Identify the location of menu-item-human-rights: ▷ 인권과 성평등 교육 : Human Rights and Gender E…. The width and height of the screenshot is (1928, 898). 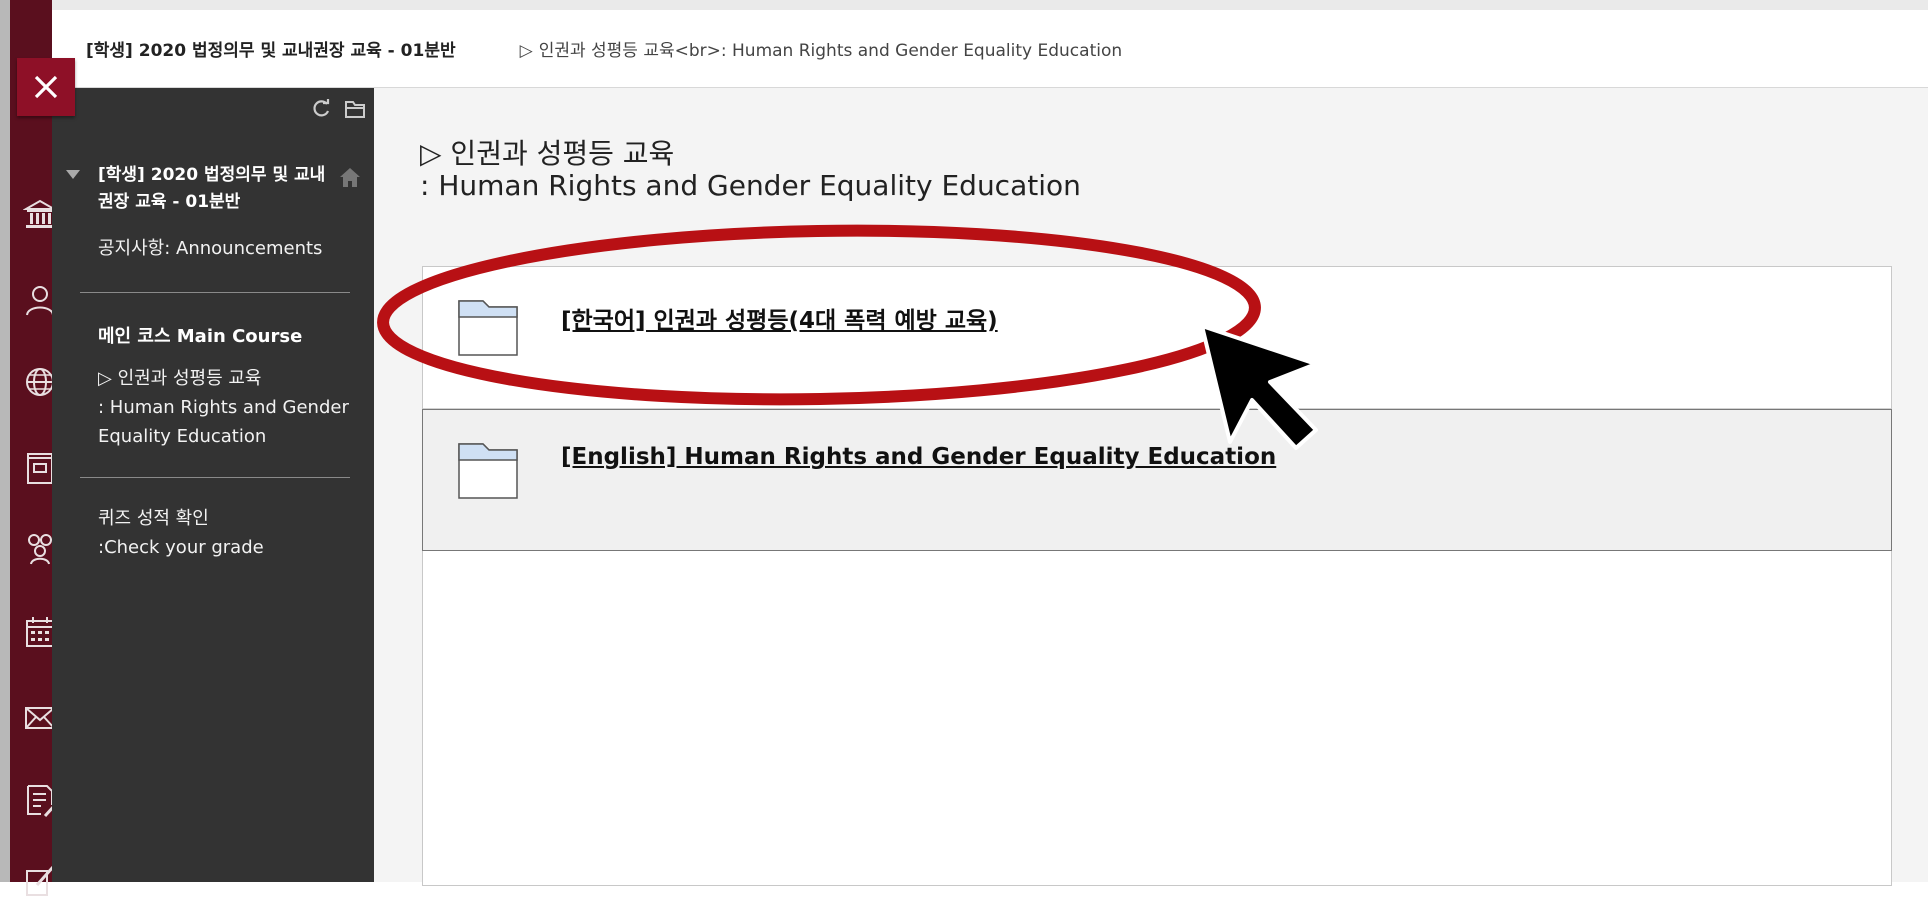
(228, 407).